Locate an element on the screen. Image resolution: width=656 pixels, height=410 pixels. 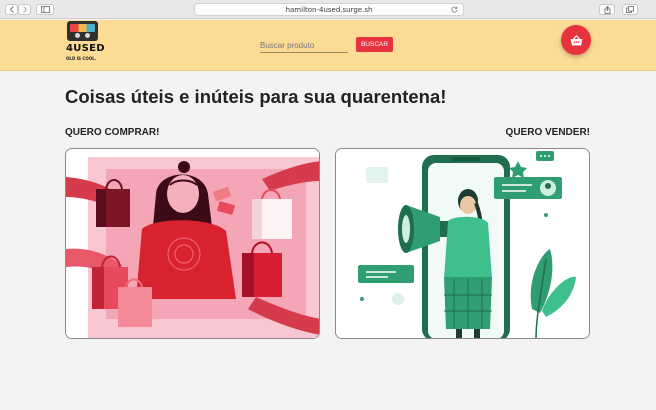
cart-button is located at coordinates (576, 40).